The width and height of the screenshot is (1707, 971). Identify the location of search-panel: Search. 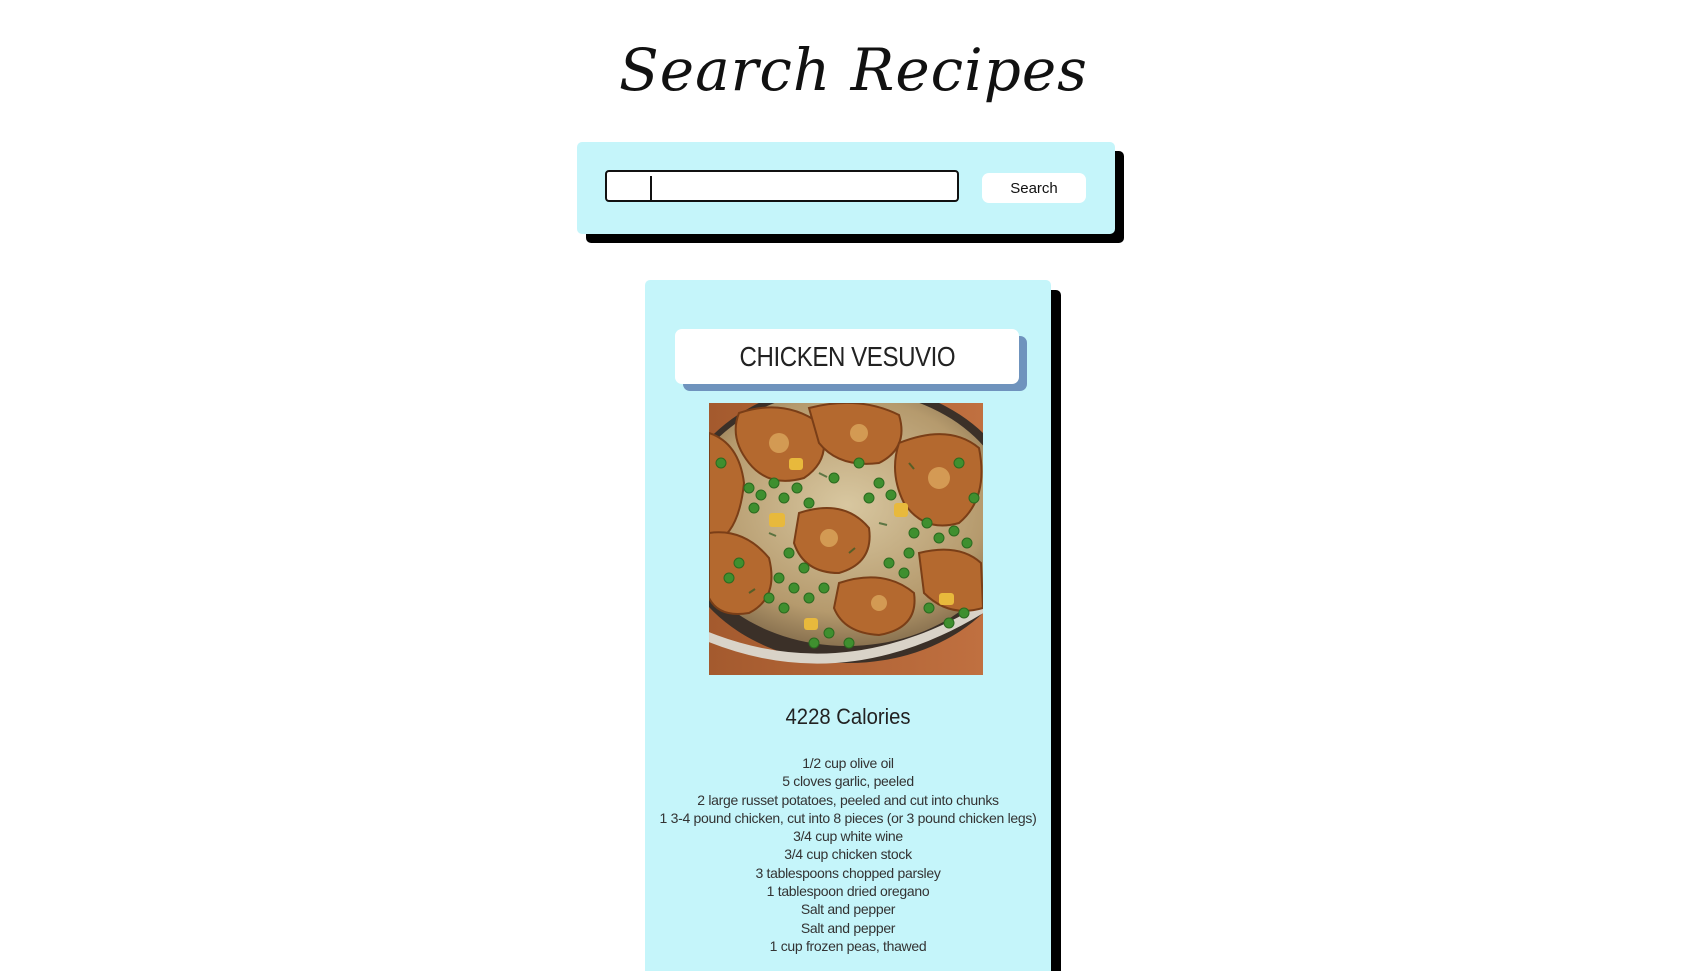
(846, 188).